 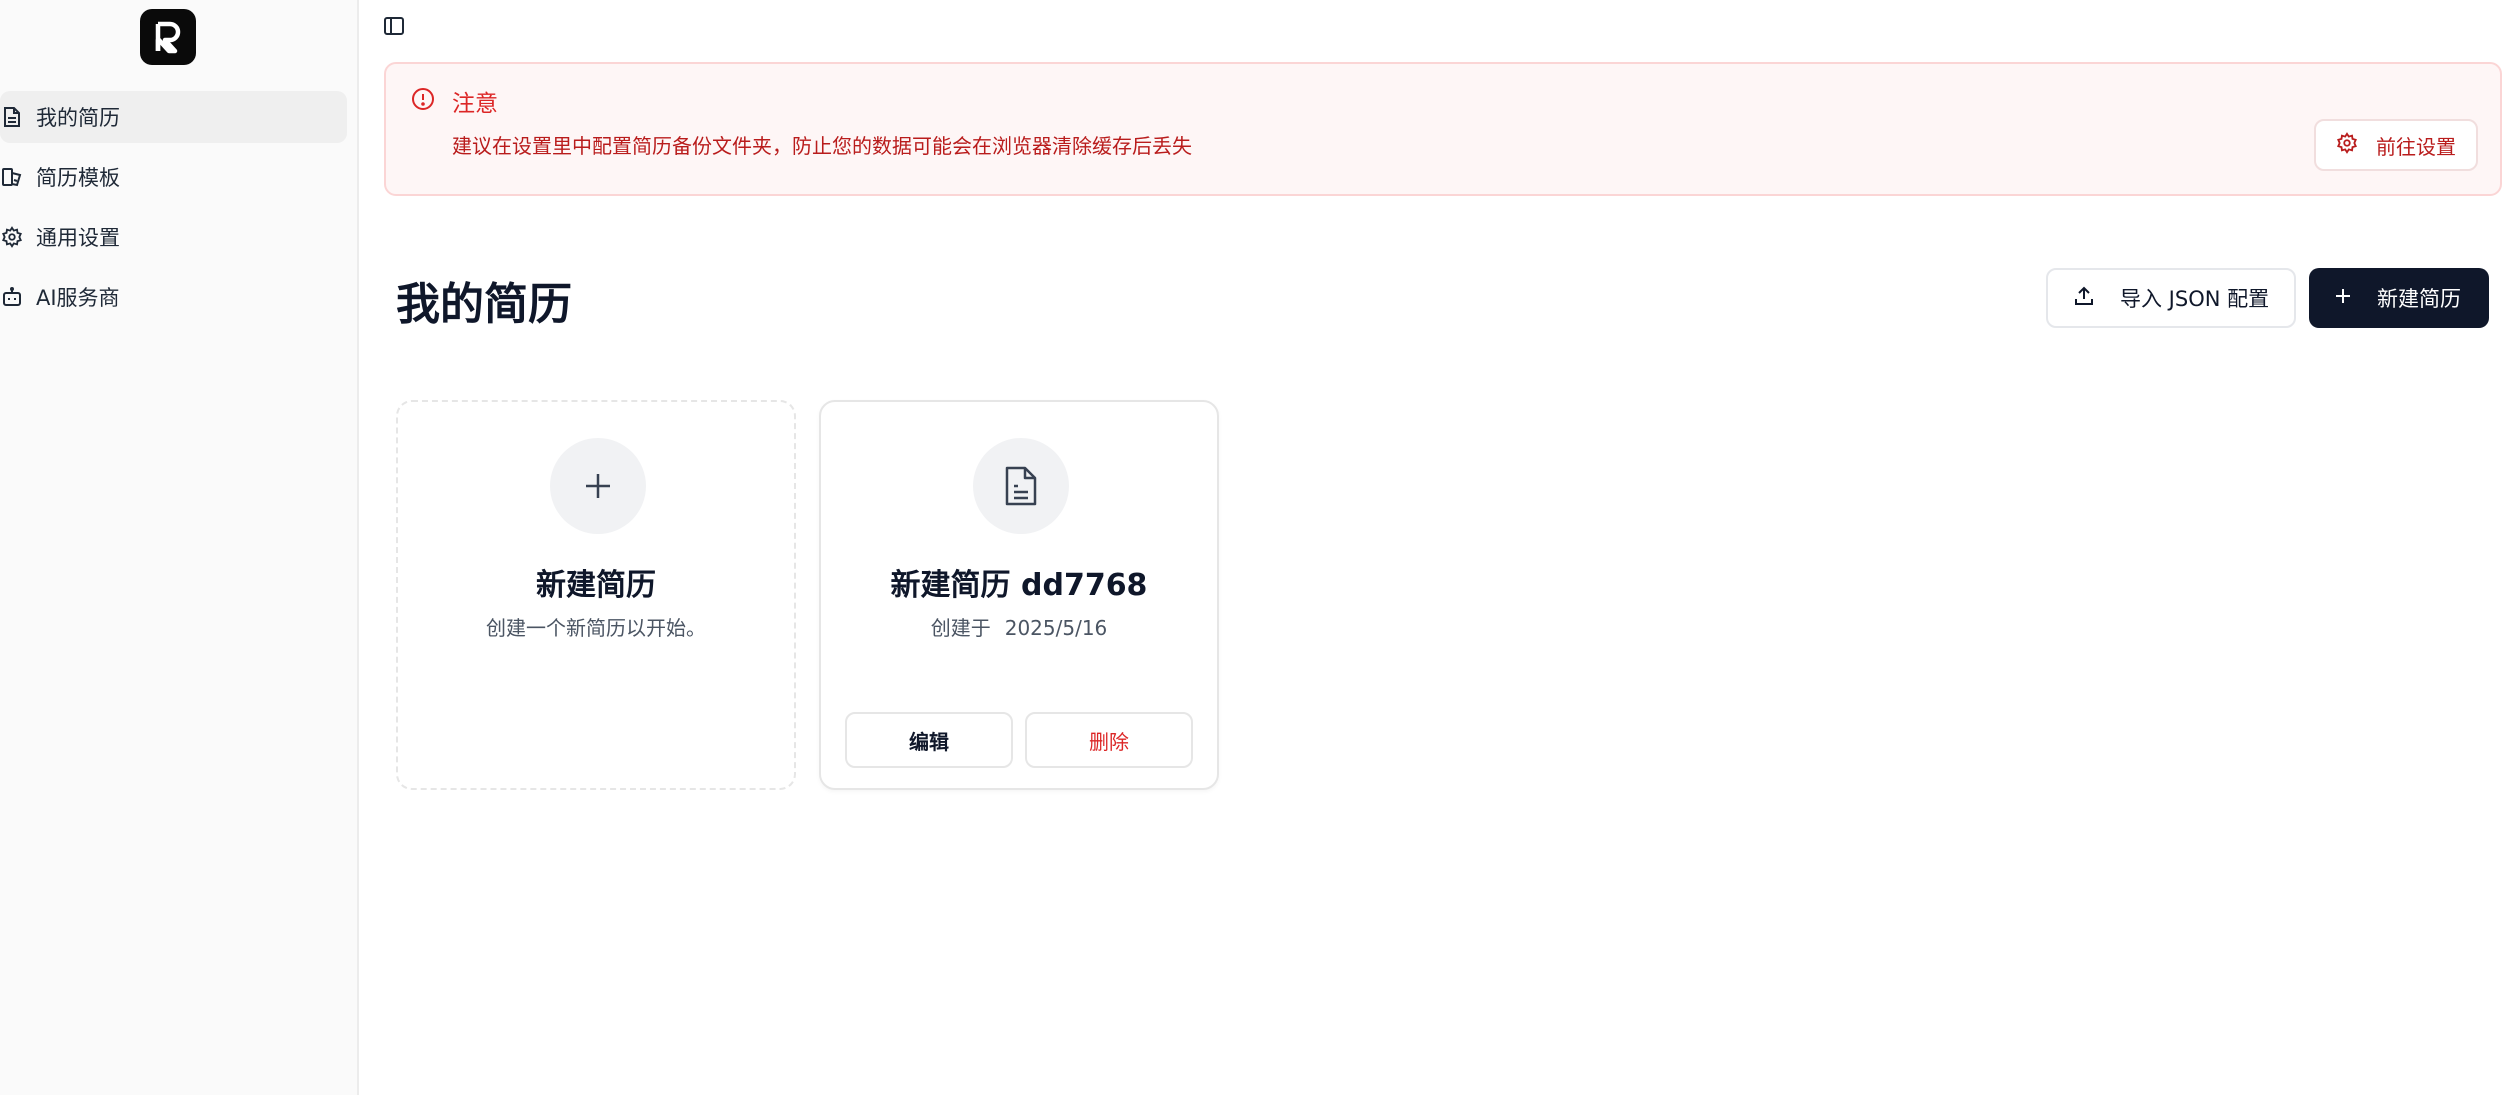 What do you see at coordinates (1056, 628) in the screenshot?
I see `created-date: 2025/5/16` at bounding box center [1056, 628].